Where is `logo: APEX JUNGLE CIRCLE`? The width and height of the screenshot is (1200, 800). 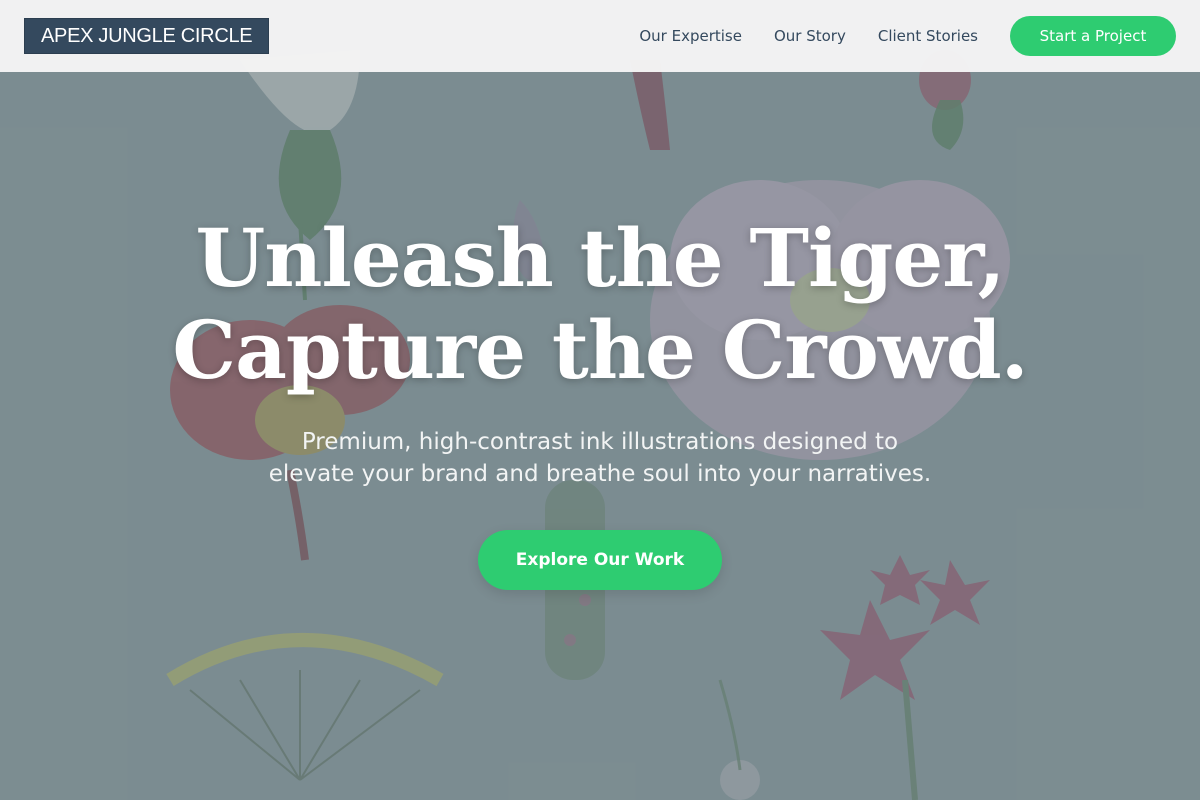 logo: APEX JUNGLE CIRCLE is located at coordinates (147, 36).